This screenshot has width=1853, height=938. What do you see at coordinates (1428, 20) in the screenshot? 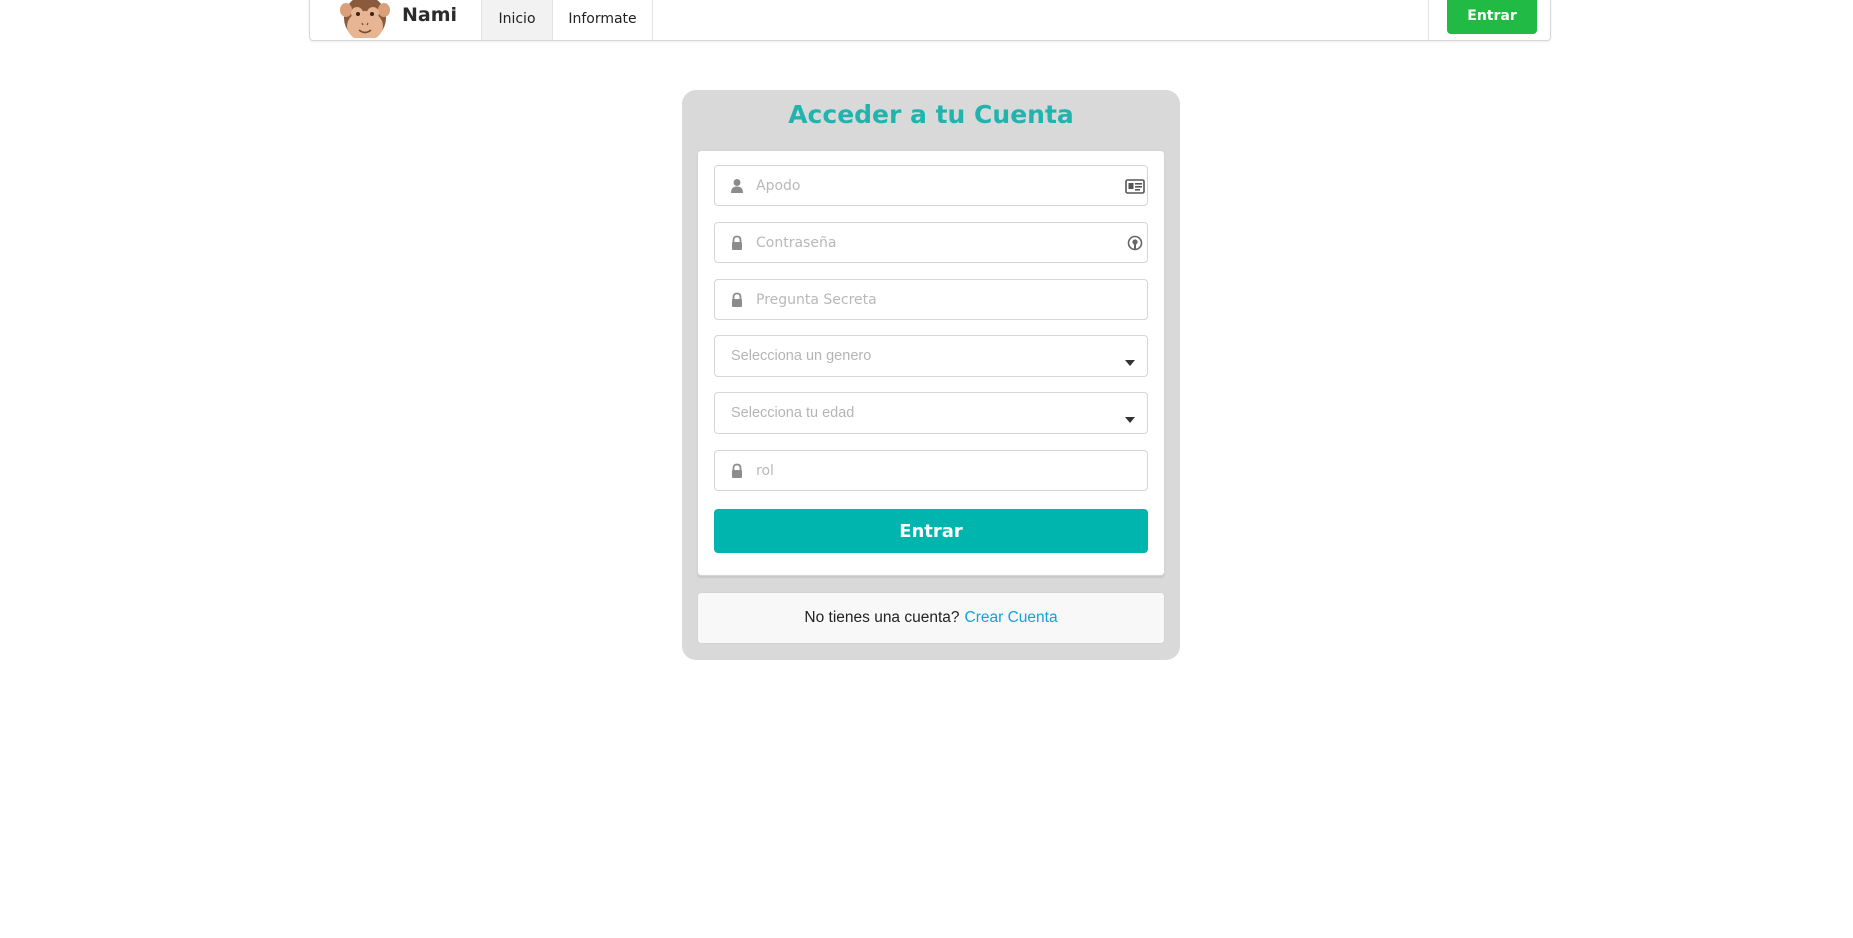
I see `nav-divider` at bounding box center [1428, 20].